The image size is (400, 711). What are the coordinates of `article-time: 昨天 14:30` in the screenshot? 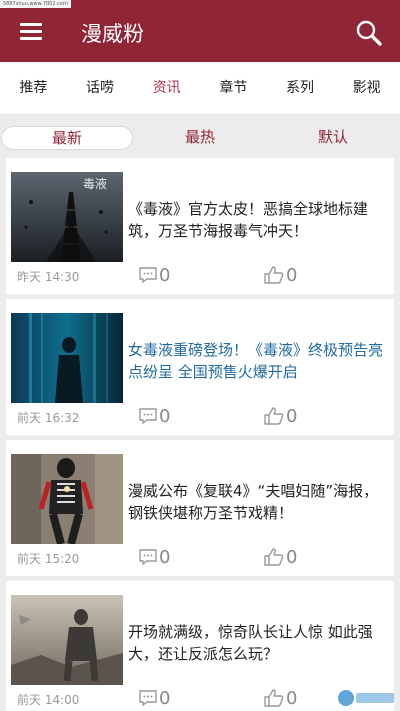 It's located at (48, 277).